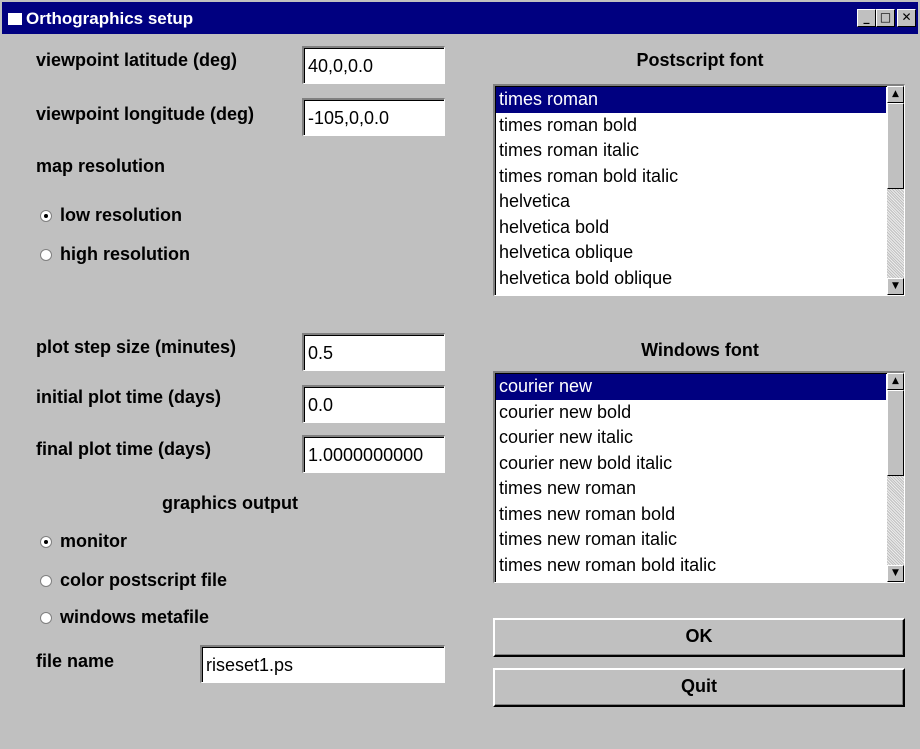 The image size is (920, 749). I want to click on radio-label: windows metafile, so click(135, 617).